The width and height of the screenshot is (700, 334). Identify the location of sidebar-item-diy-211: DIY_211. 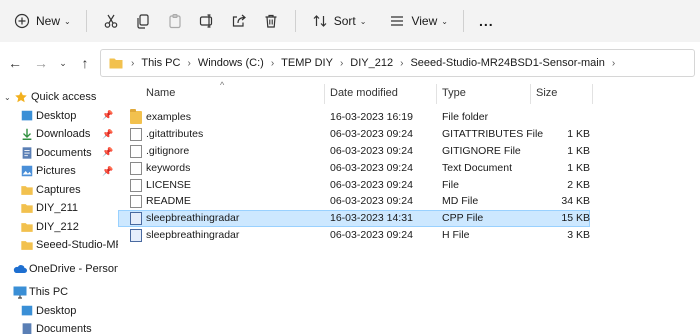
(59, 208).